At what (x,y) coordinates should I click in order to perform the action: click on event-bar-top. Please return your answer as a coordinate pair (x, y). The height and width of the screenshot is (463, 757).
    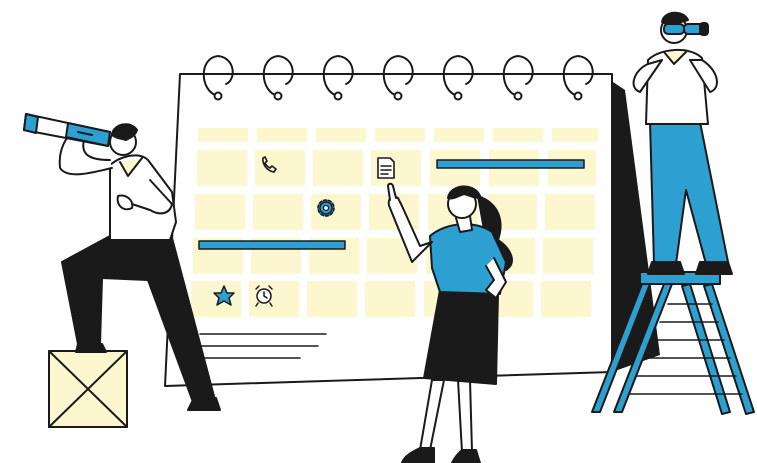
    Looking at the image, I should click on (510, 164).